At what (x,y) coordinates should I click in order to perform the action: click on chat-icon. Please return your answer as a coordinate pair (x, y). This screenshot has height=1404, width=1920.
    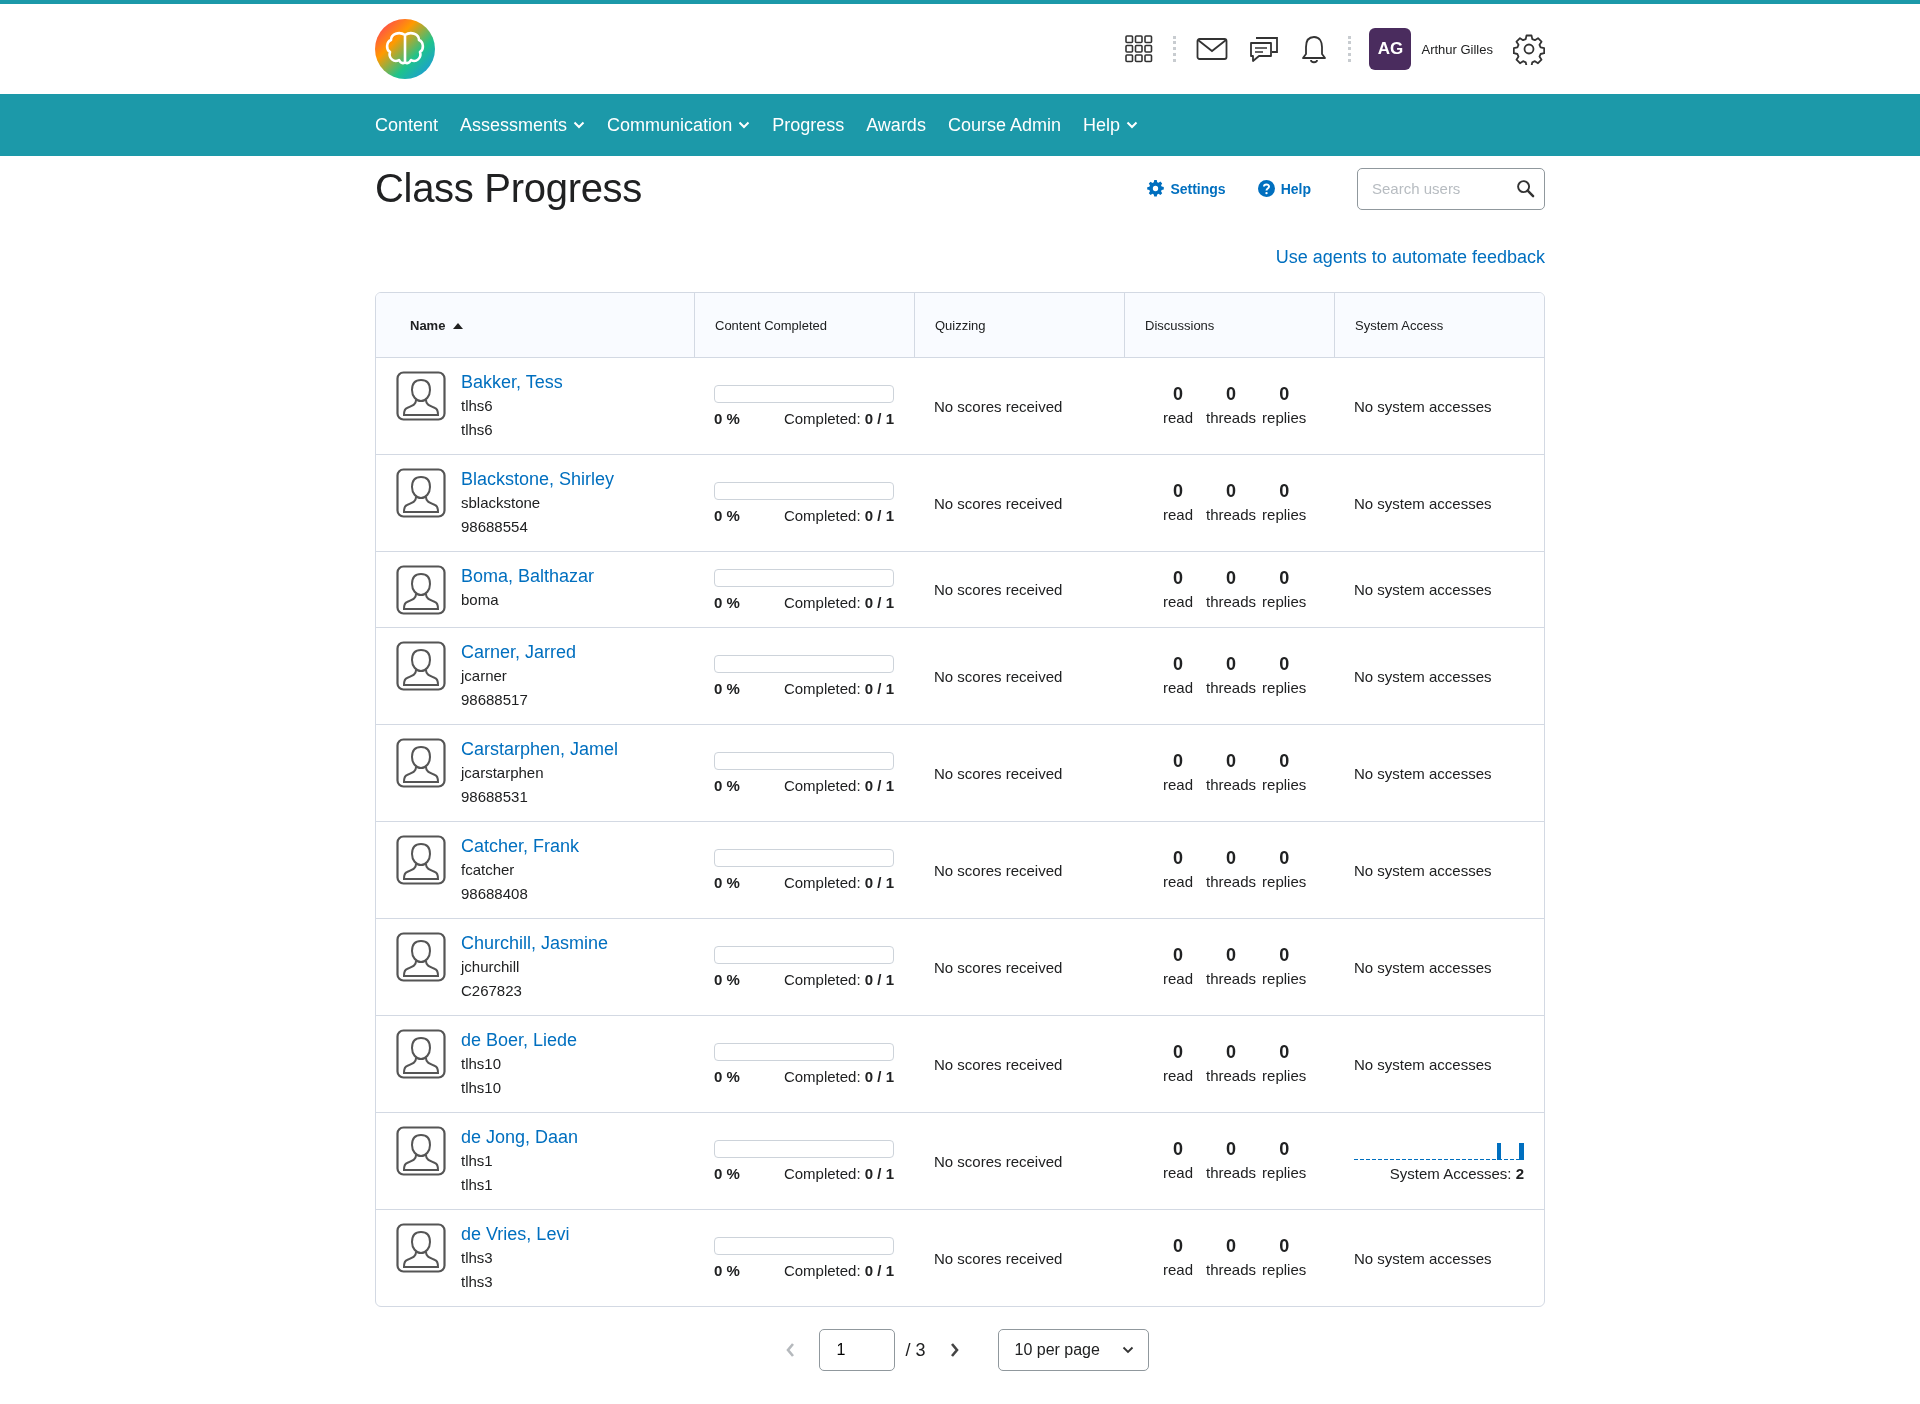
    Looking at the image, I should click on (1264, 49).